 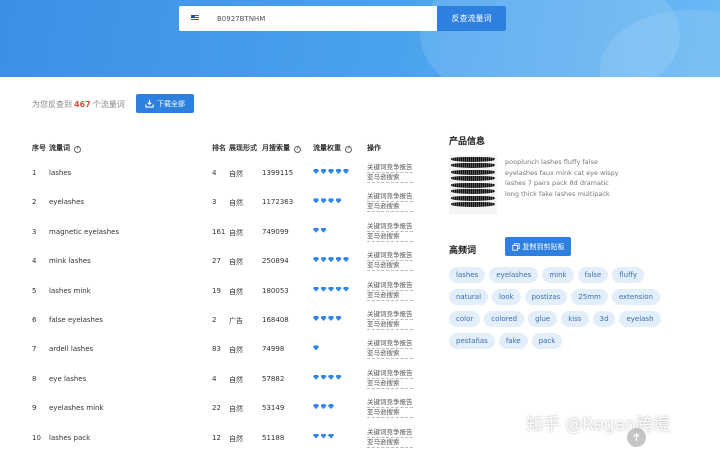 What do you see at coordinates (84, 231) in the screenshot?
I see `row-keyword: magnetic eyelashes` at bounding box center [84, 231].